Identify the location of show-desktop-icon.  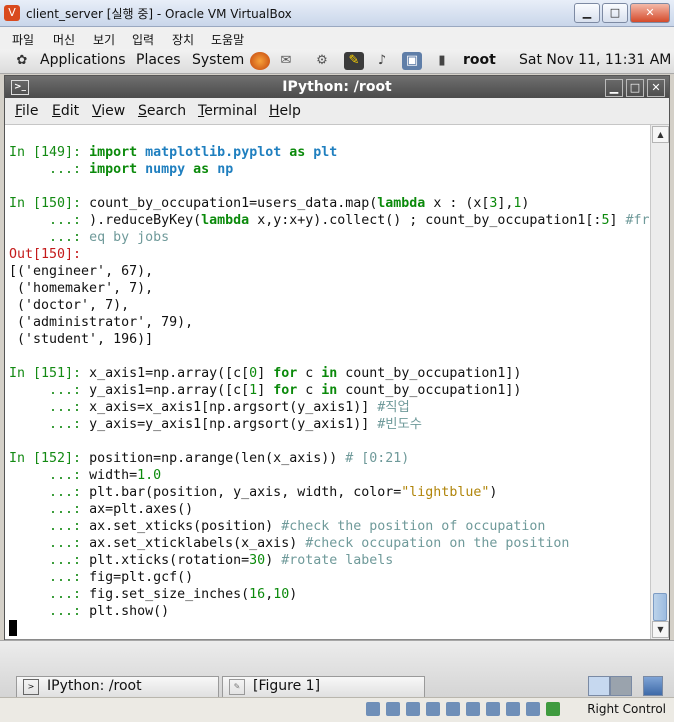
(653, 686).